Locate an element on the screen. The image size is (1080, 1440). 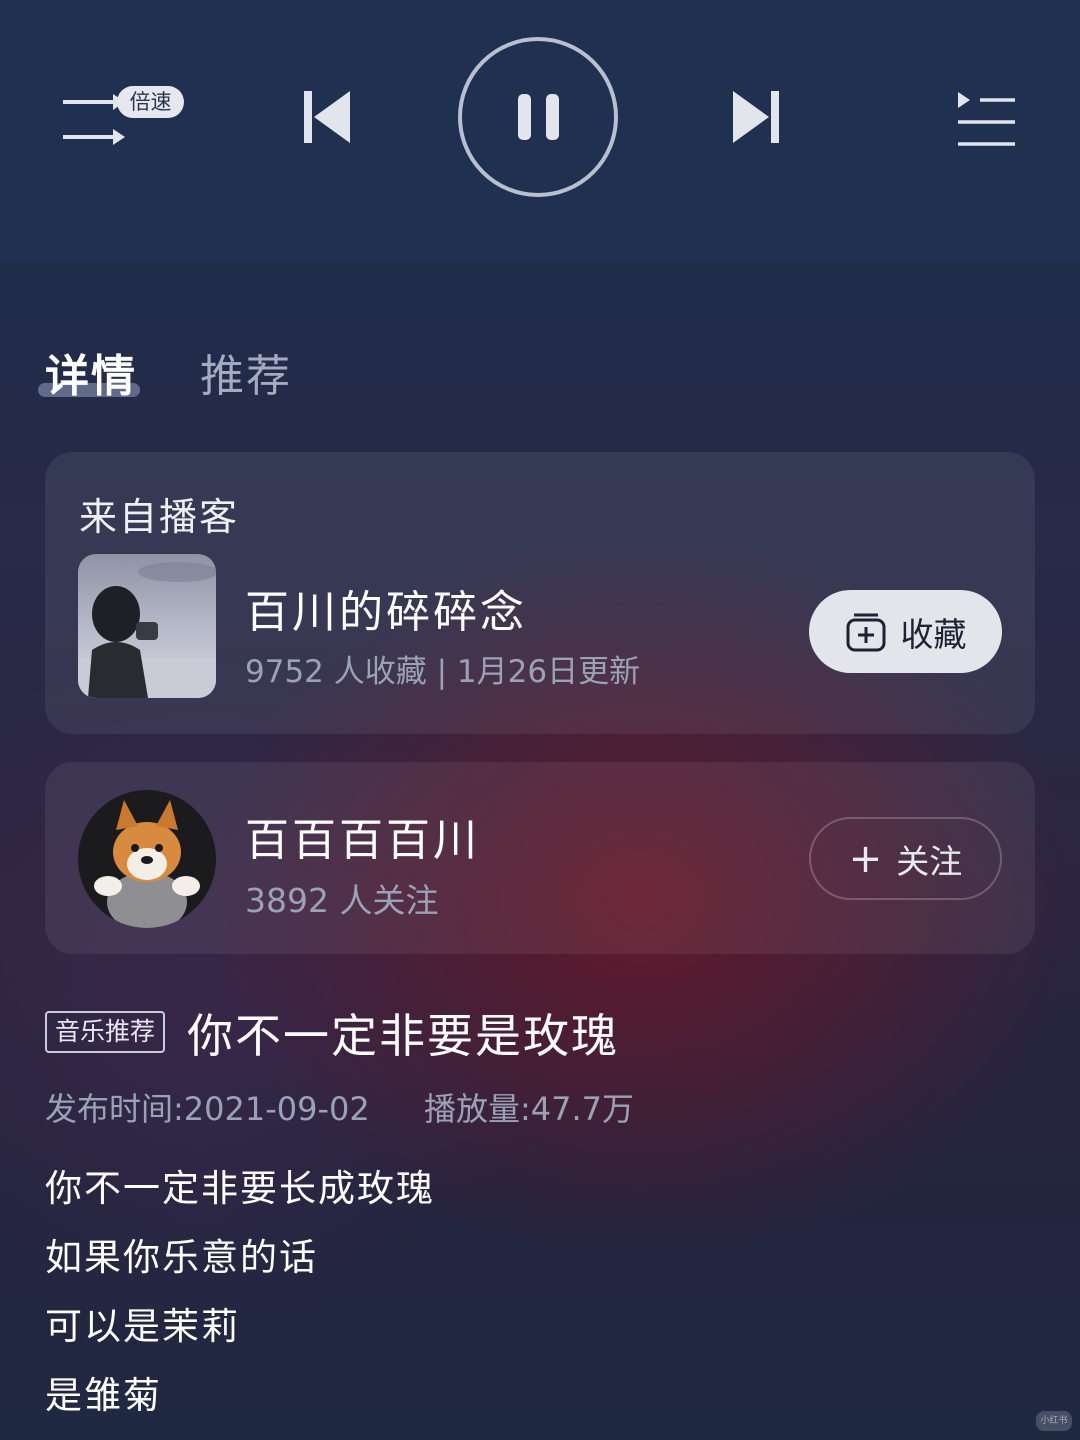
playlist-button is located at coordinates (985, 119).